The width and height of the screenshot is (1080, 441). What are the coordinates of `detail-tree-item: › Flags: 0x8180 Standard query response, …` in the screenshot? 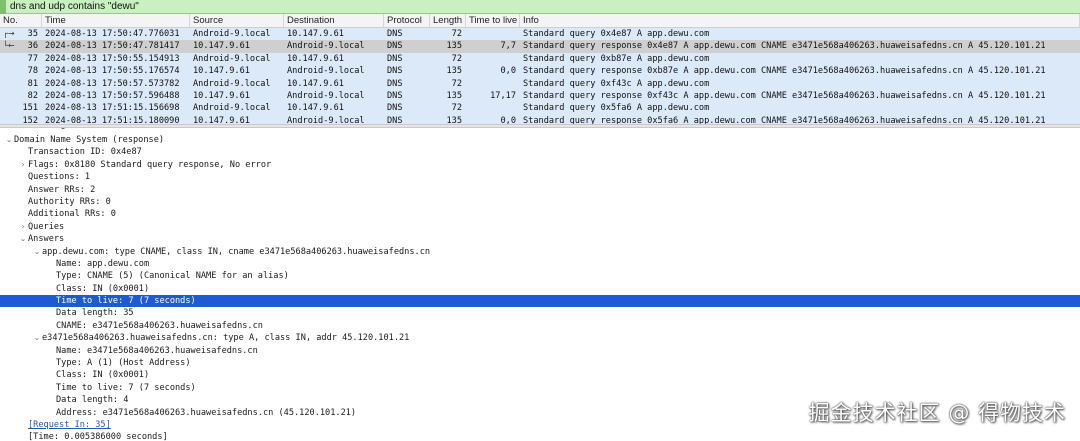 It's located at (540, 165).